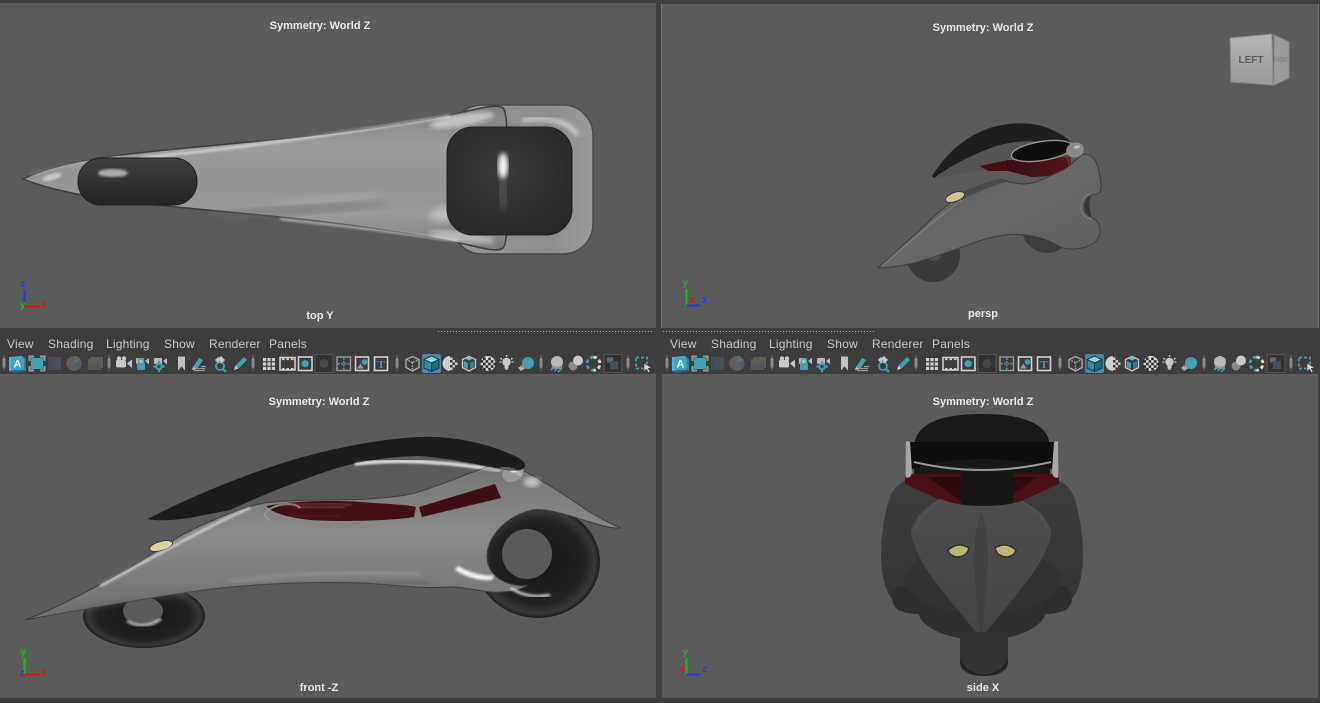 This screenshot has height=703, width=1320. I want to click on svg-text: FRONT, so click(1281, 60).